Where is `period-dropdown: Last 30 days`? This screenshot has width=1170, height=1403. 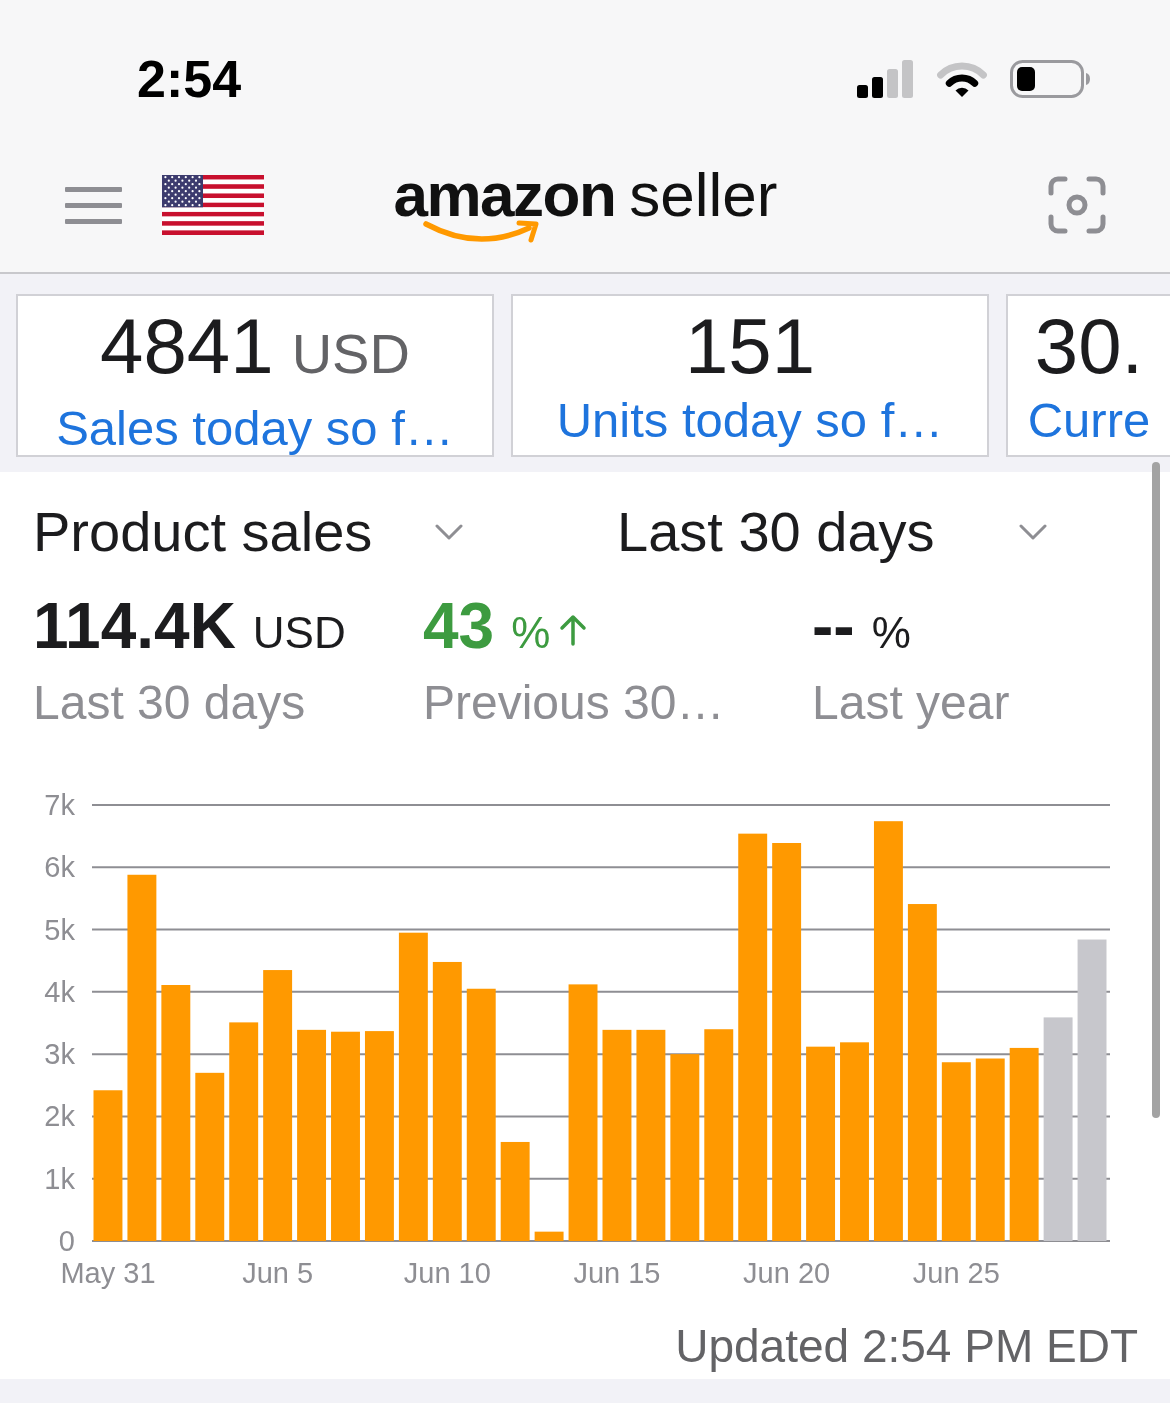 period-dropdown: Last 30 days is located at coordinates (832, 532).